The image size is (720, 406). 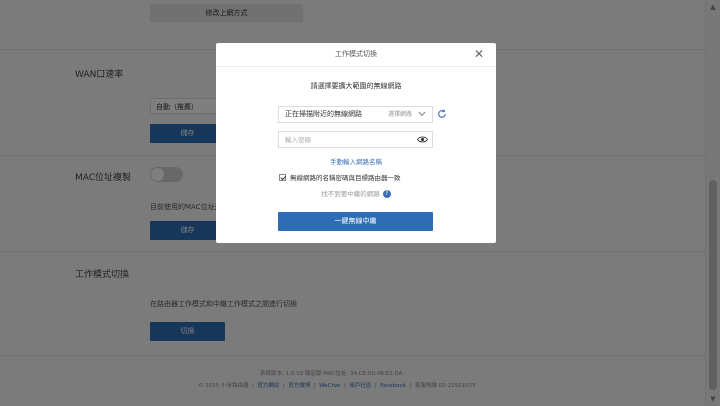 I want to click on dialog-title: 工作模式切換, so click(x=356, y=54).